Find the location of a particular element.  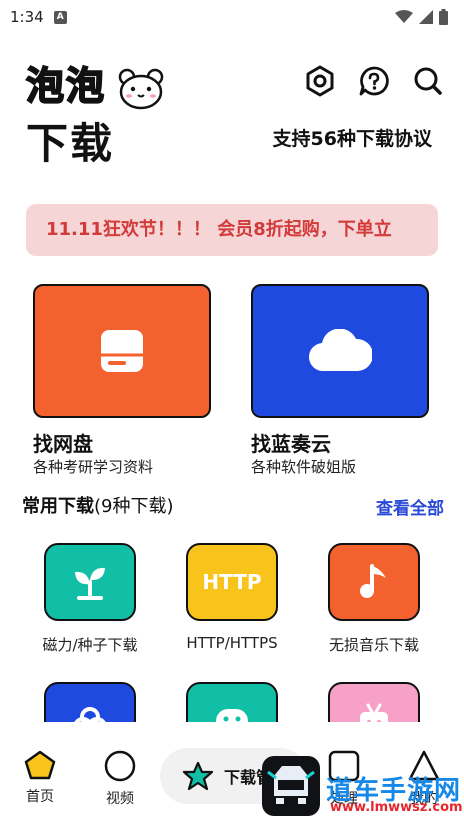

lanzou-card-title: 找蓝奏云 is located at coordinates (291, 444).